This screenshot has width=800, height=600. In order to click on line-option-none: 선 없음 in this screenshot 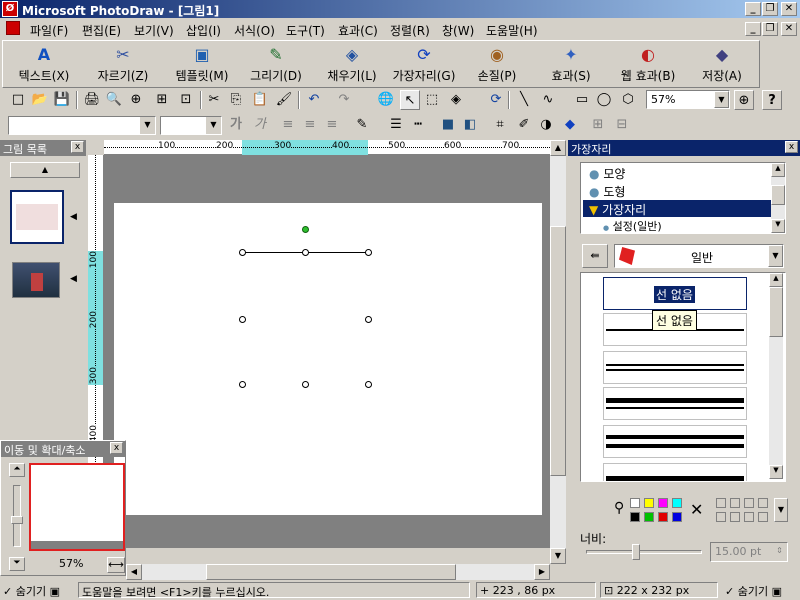, I will do `click(675, 293)`.